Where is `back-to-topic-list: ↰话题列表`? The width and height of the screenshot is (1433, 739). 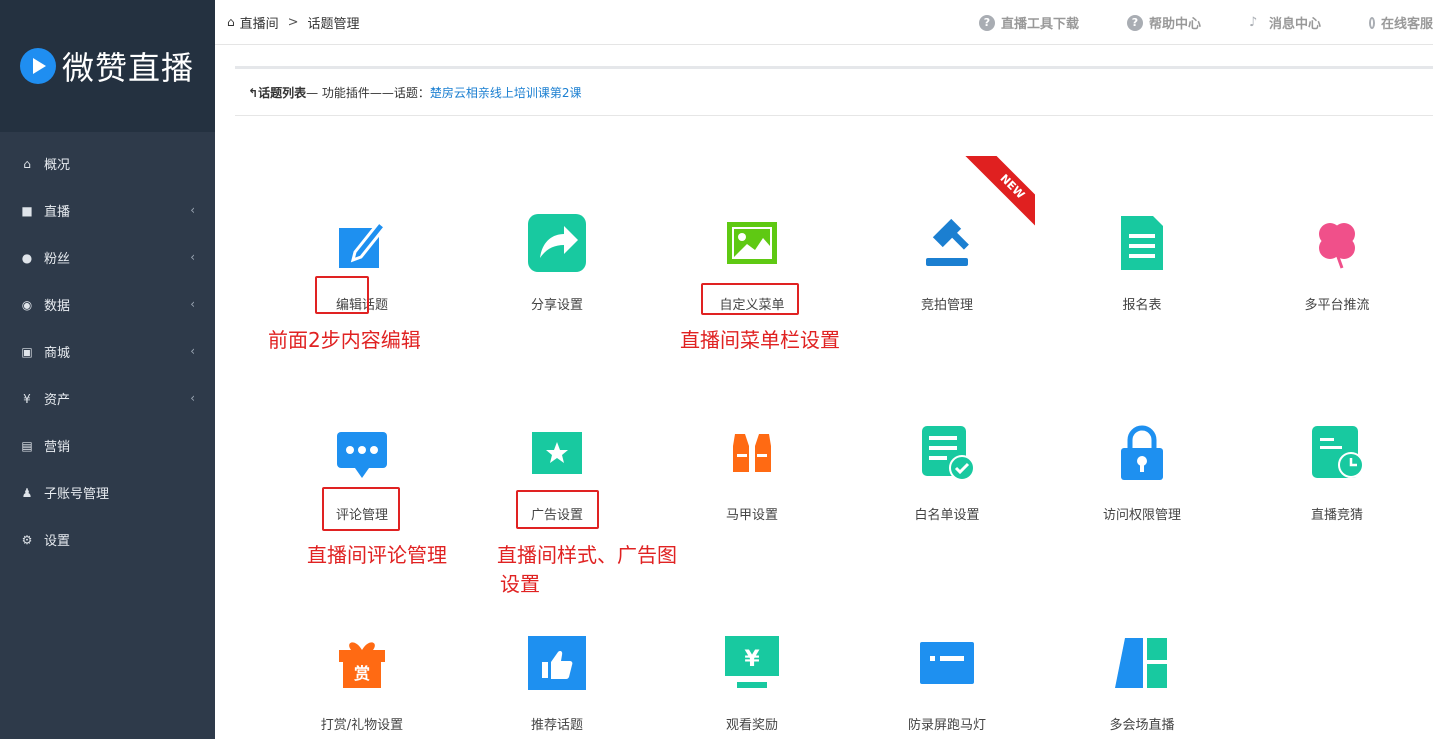 back-to-topic-list: ↰话题列表 is located at coordinates (277, 92).